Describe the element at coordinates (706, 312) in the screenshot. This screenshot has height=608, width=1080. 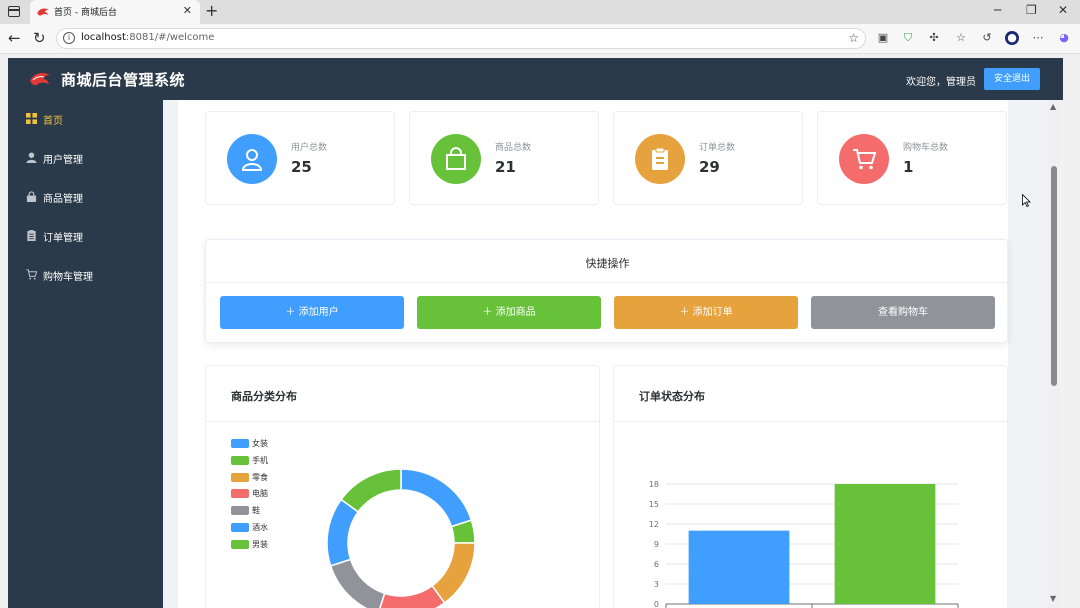
I see `add-order-button: ＋ 添加订单` at that location.